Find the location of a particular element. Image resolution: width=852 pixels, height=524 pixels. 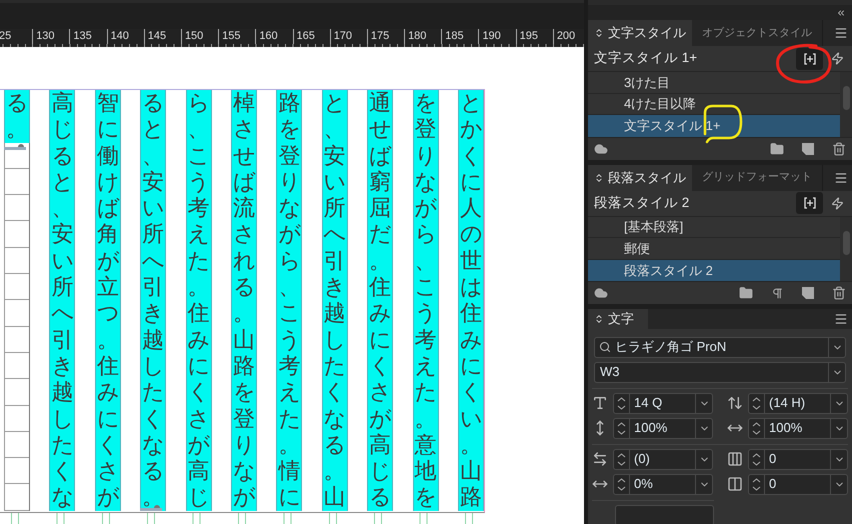

style-list-item: 段落スタイル 2 is located at coordinates (714, 270).